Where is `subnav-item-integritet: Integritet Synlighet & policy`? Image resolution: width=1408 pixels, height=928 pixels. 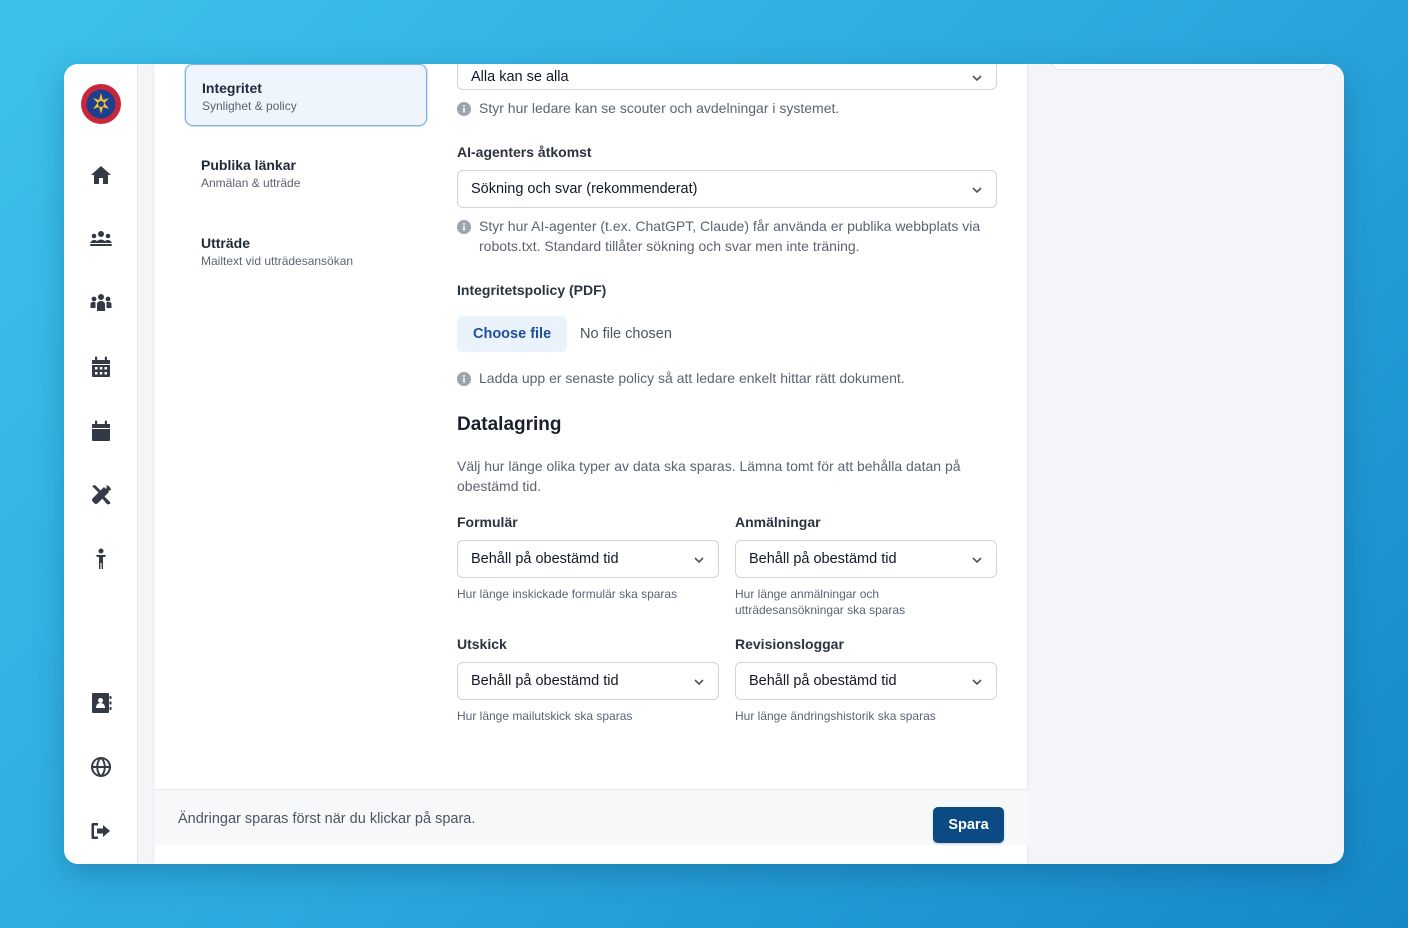 subnav-item-integritet: Integritet Synlighet & policy is located at coordinates (306, 95).